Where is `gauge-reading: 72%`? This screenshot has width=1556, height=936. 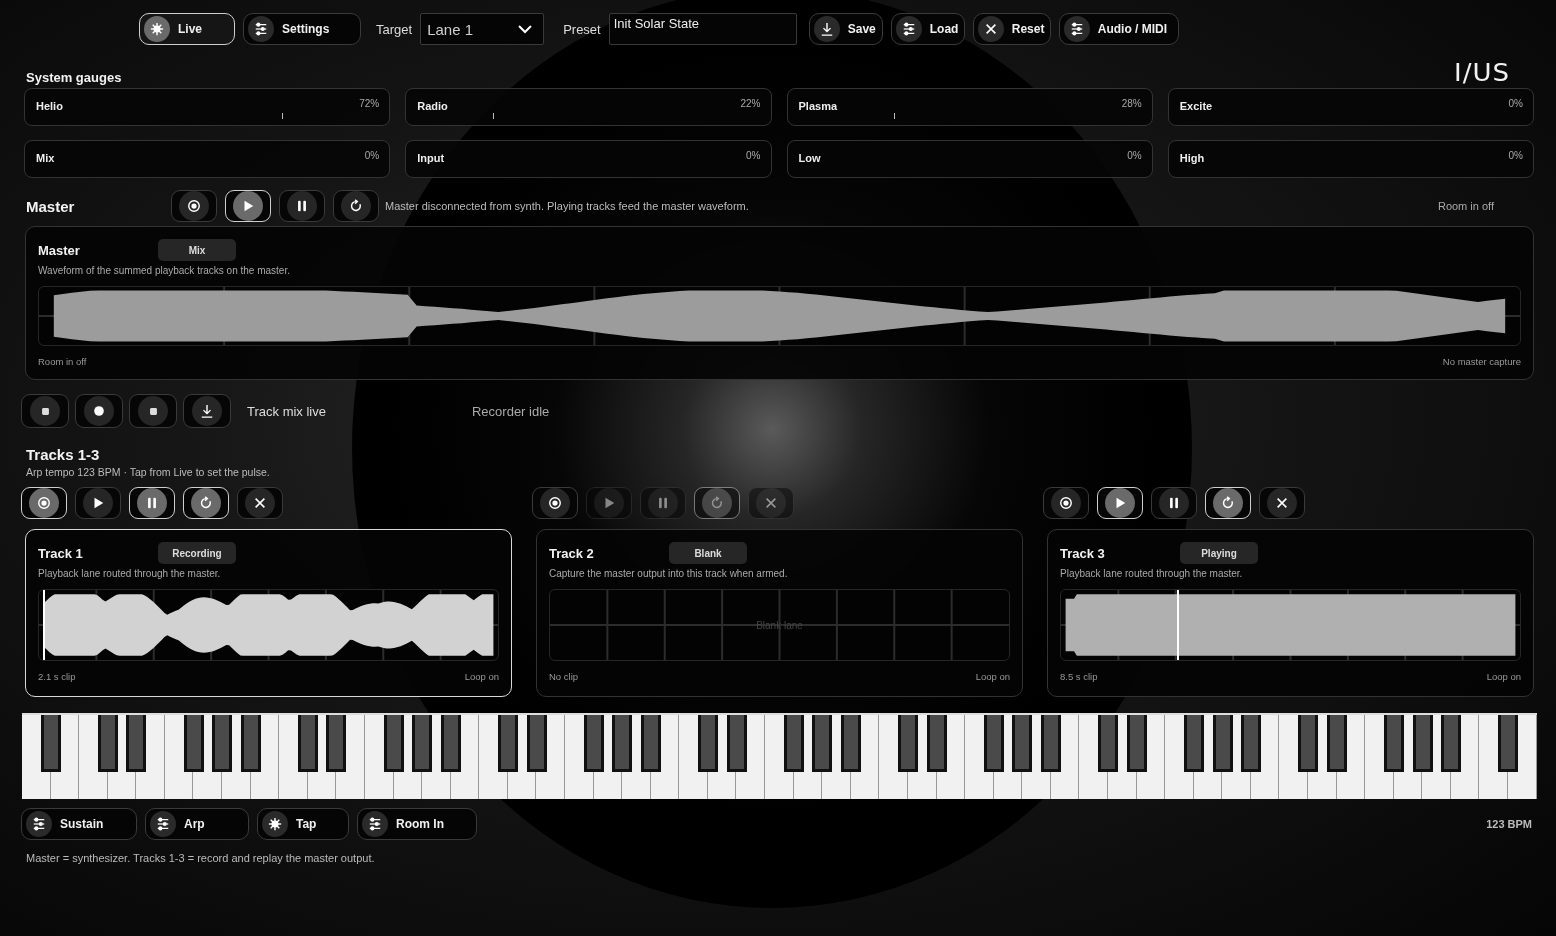 gauge-reading: 72% is located at coordinates (369, 104).